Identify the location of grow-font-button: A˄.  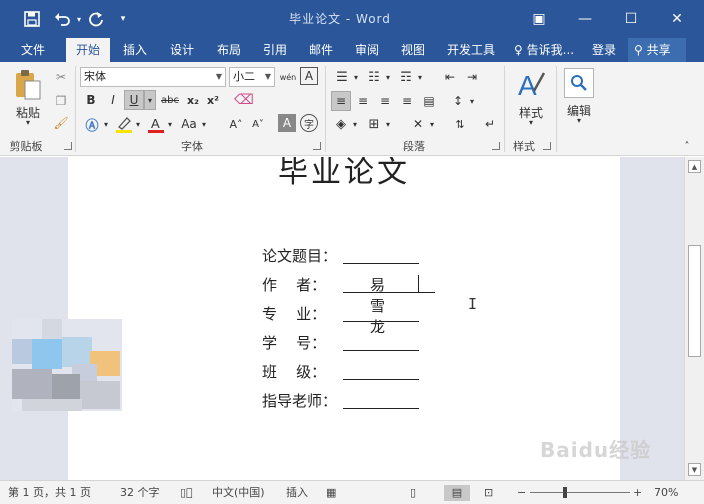
(236, 124).